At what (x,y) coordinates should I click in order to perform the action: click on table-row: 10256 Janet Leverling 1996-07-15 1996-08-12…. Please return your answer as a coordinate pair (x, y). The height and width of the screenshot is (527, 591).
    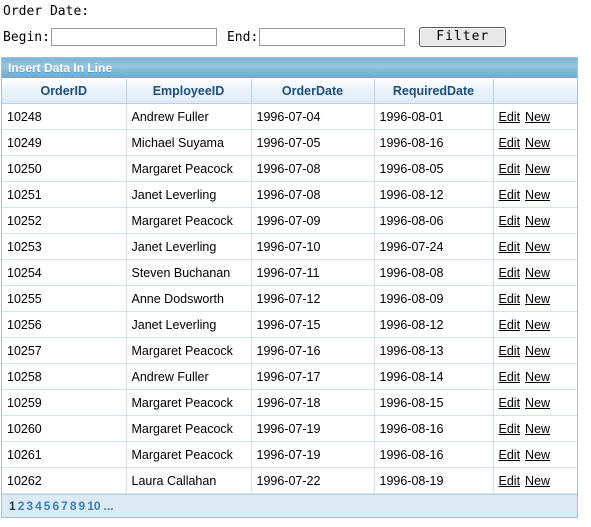
    Looking at the image, I should click on (289, 324).